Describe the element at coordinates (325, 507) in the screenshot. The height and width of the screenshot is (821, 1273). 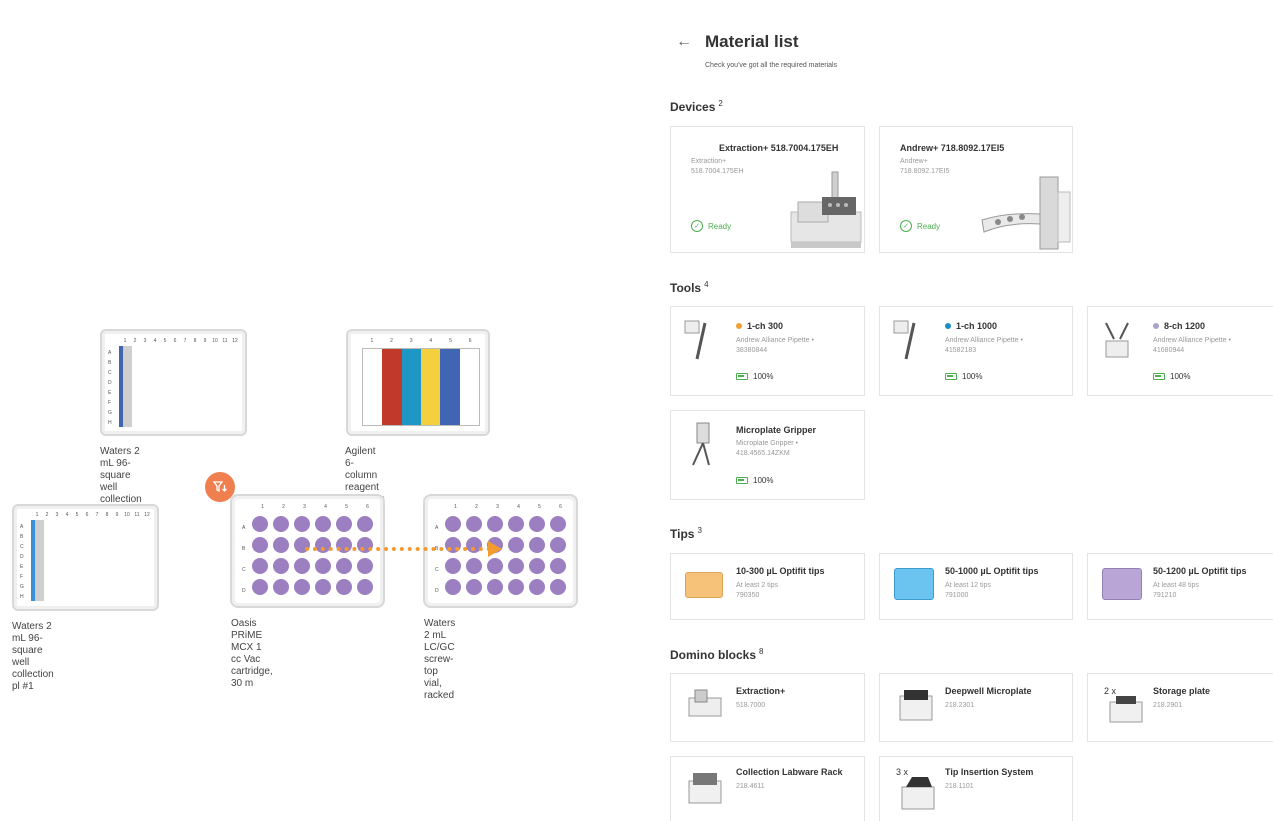
I see `column-label: 4` at that location.